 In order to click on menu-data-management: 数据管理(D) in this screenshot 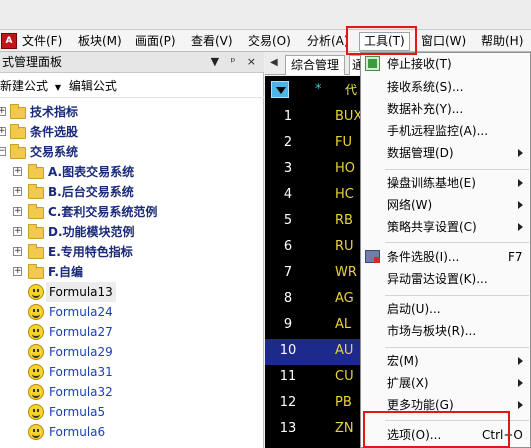, I will do `click(445, 153)`.